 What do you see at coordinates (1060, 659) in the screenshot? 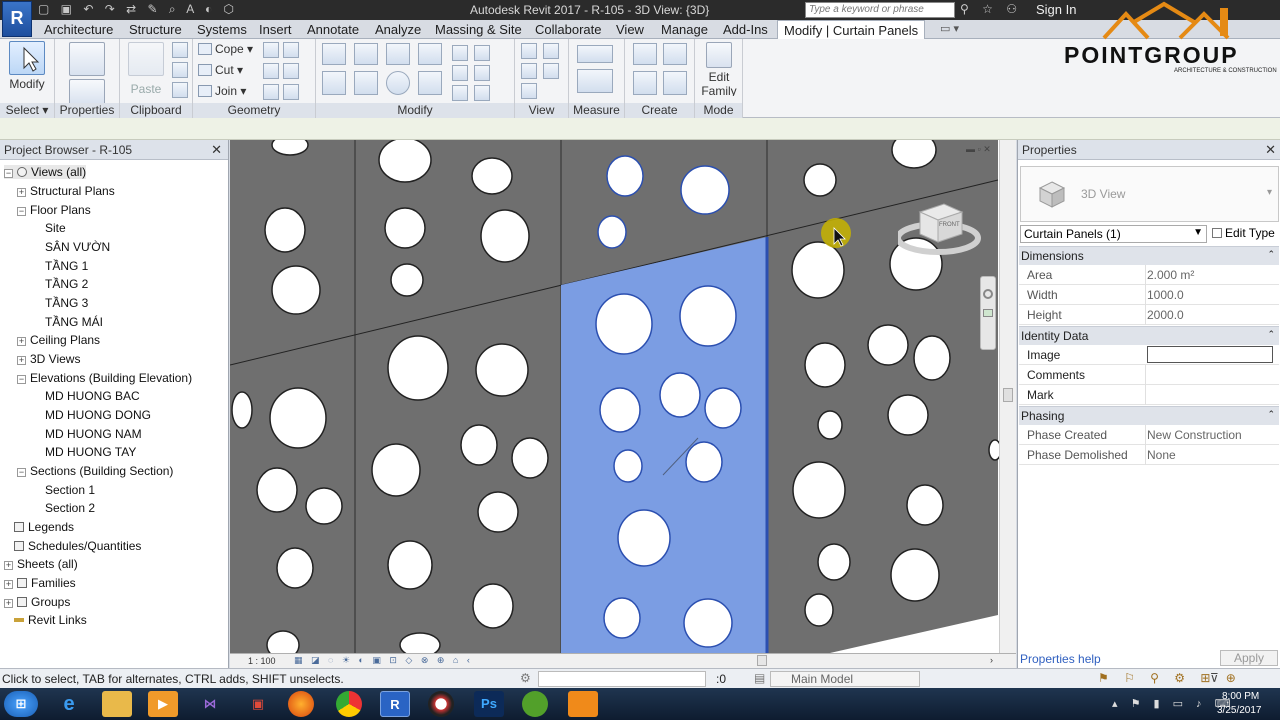
I see `properties-help-link: Properties help` at bounding box center [1060, 659].